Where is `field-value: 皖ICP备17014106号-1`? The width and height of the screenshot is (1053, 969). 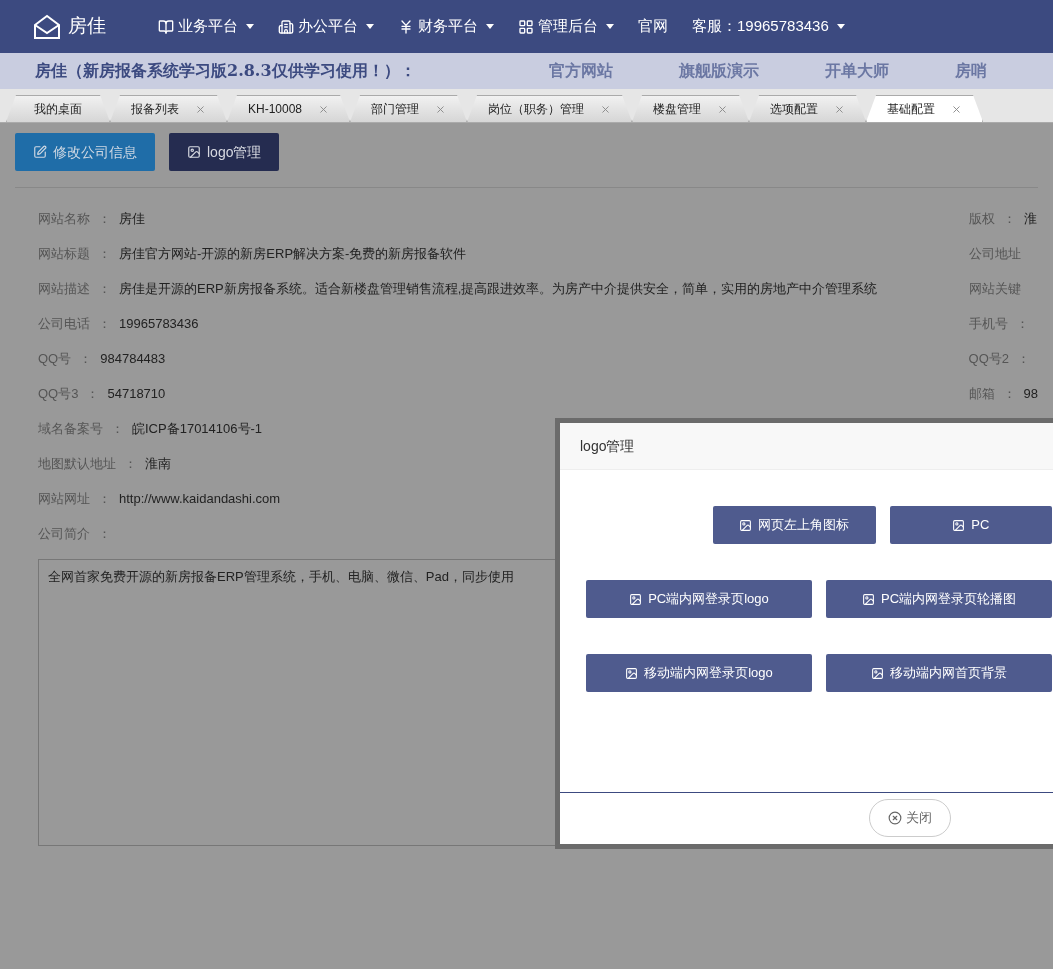
field-value: 皖ICP备17014106号-1 is located at coordinates (197, 428).